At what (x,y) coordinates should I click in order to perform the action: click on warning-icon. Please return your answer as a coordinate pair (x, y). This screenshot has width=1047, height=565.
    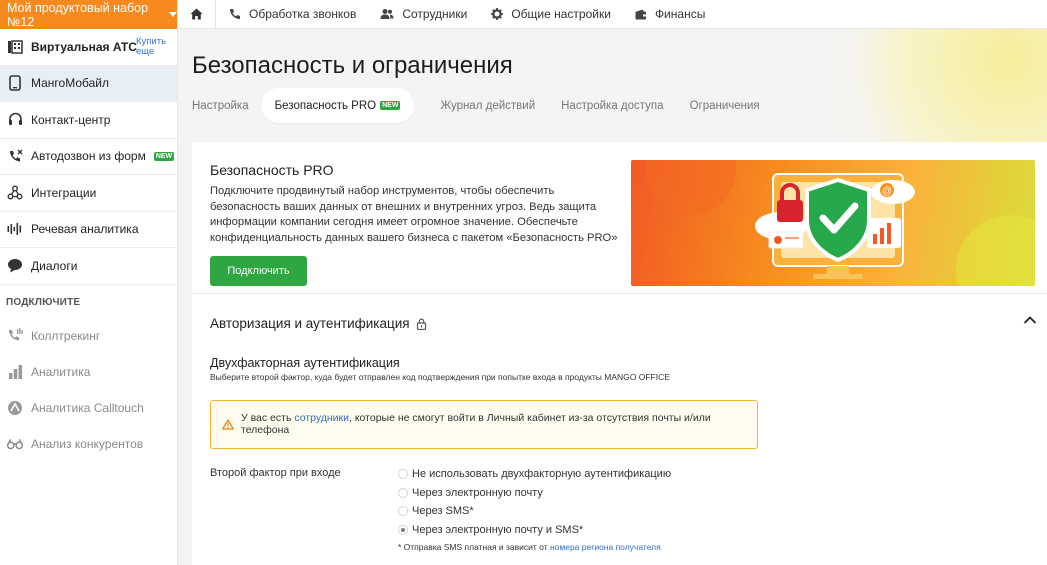
    Looking at the image, I should click on (228, 424).